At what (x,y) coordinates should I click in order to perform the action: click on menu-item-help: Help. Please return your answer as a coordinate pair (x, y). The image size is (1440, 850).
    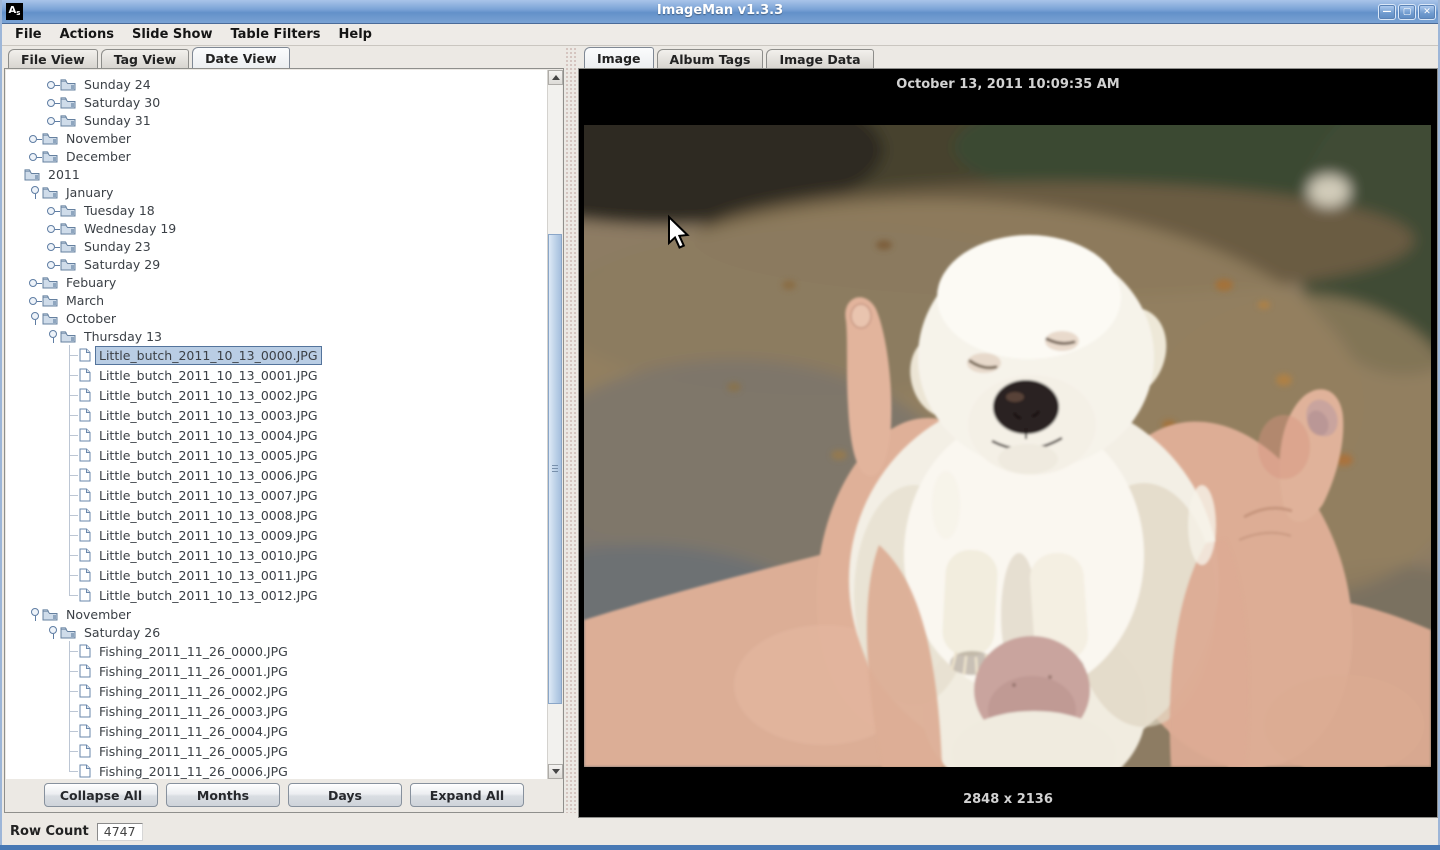
    Looking at the image, I should click on (355, 34).